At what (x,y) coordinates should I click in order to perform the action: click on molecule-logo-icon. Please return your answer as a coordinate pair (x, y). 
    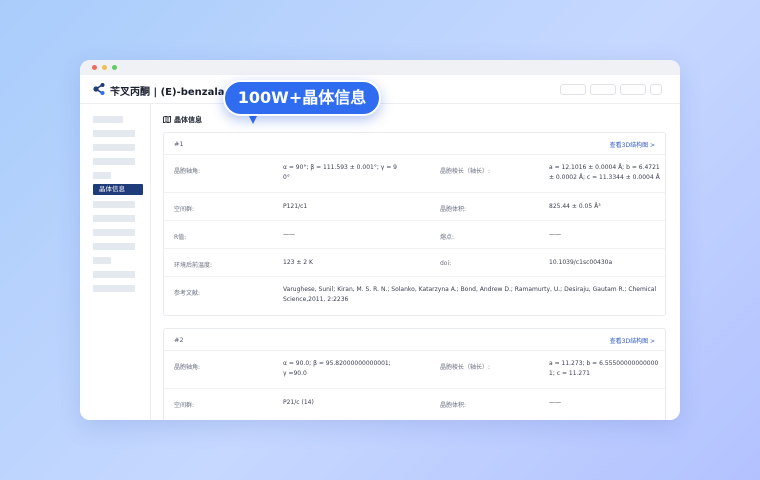
    Looking at the image, I should click on (99, 89).